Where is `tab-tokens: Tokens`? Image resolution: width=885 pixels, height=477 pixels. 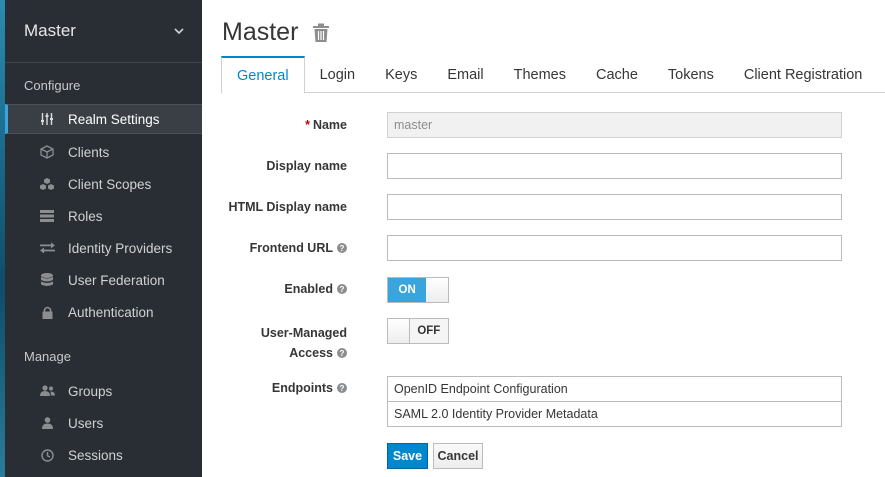 tab-tokens: Tokens is located at coordinates (691, 74).